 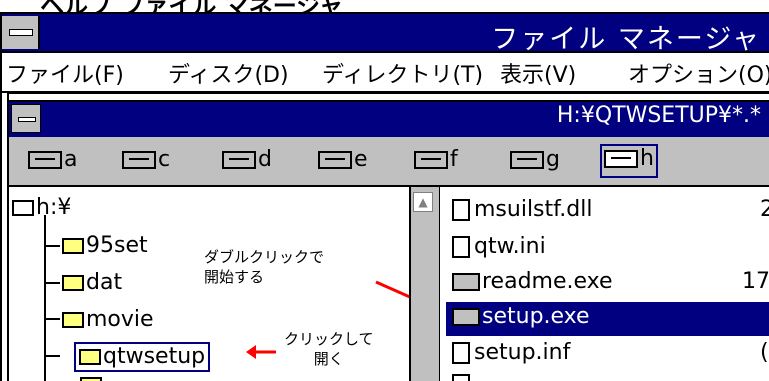 What do you see at coordinates (425, 284) in the screenshot?
I see `tree-scrollbar` at bounding box center [425, 284].